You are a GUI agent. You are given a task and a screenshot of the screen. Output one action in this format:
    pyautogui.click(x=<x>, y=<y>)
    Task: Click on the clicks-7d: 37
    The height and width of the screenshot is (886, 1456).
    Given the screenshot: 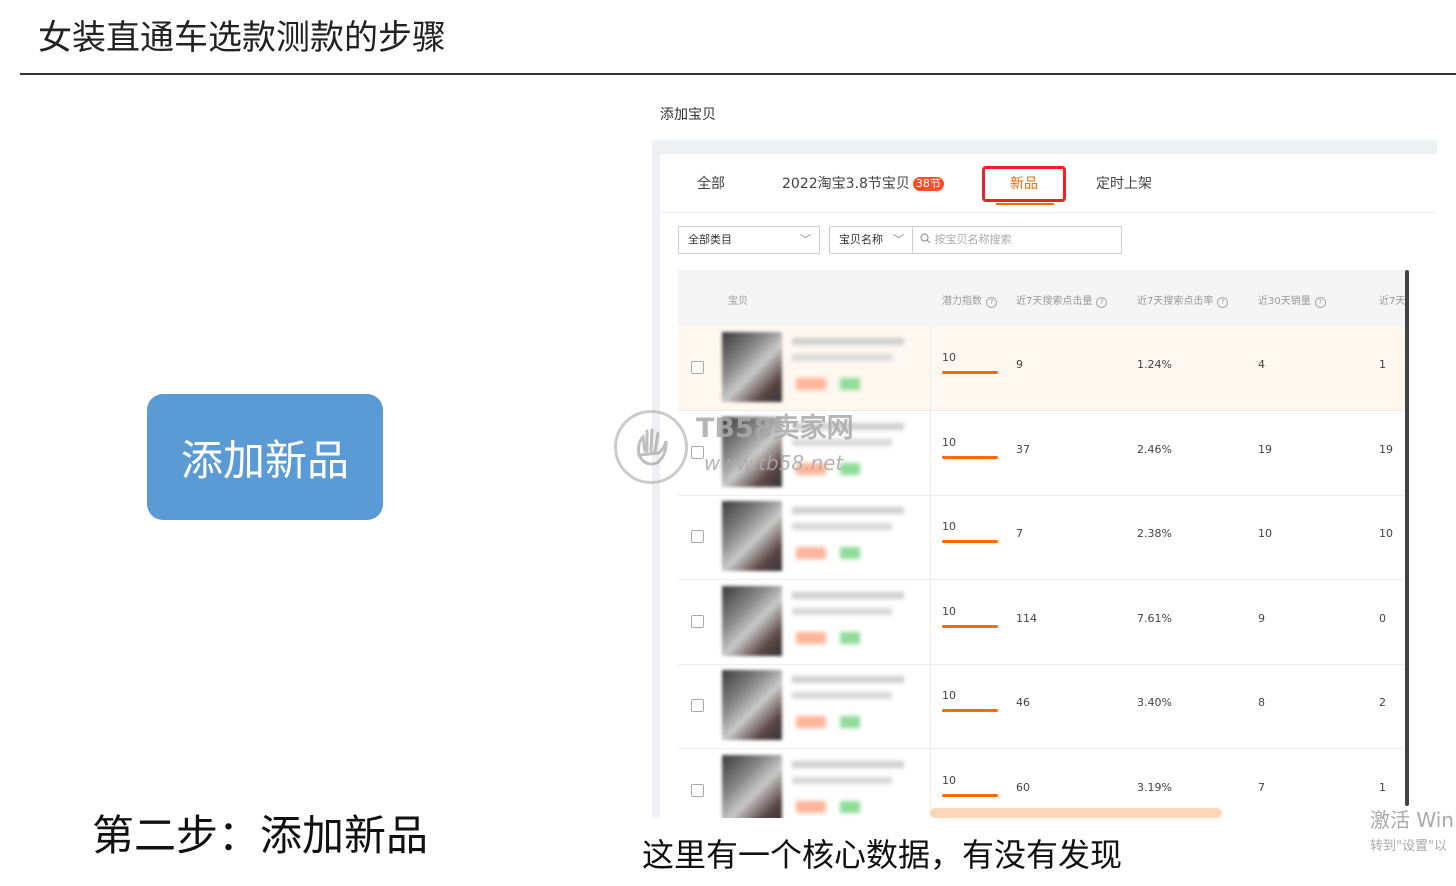 What is the action you would take?
    pyautogui.click(x=1023, y=449)
    